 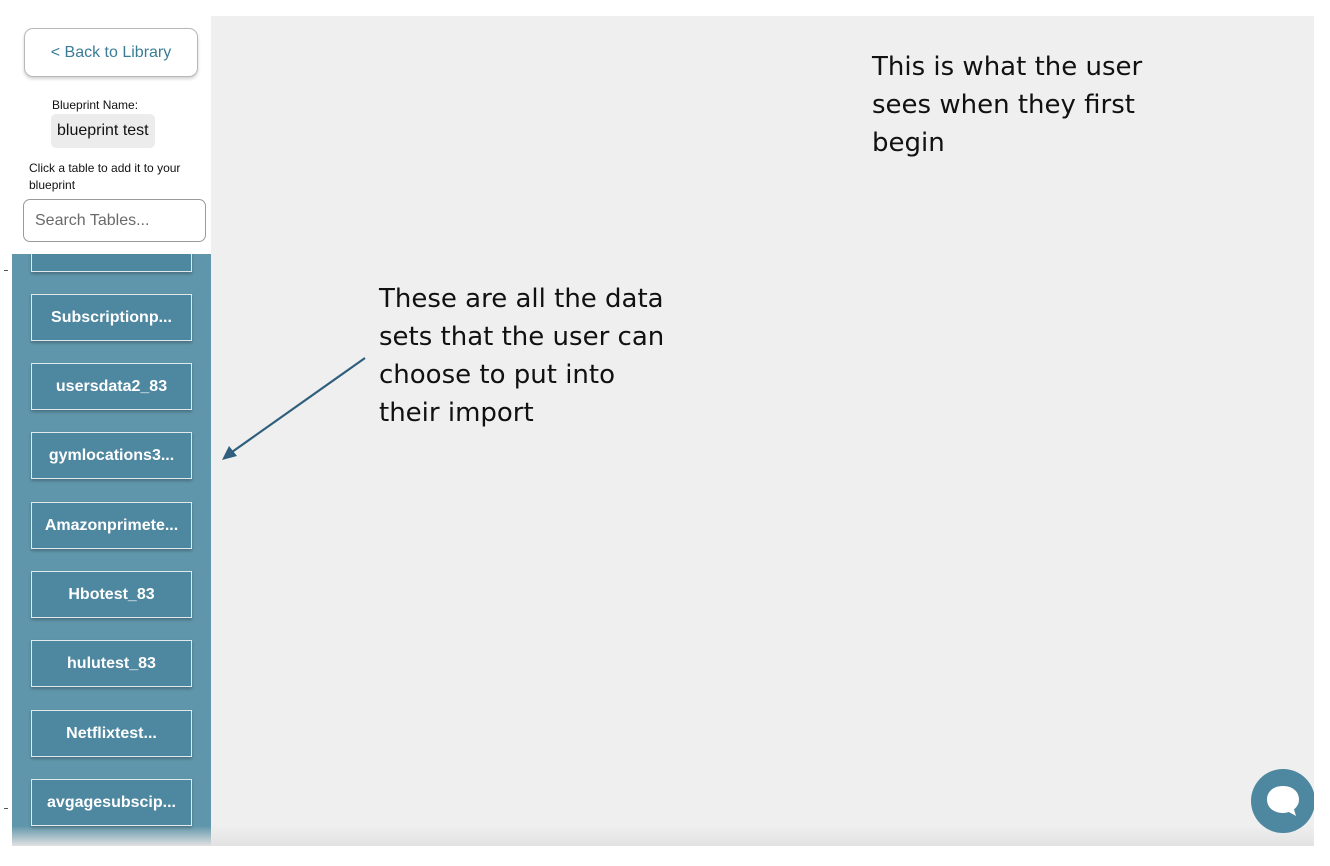 I want to click on table-button: hulutest_83, so click(x=111, y=663).